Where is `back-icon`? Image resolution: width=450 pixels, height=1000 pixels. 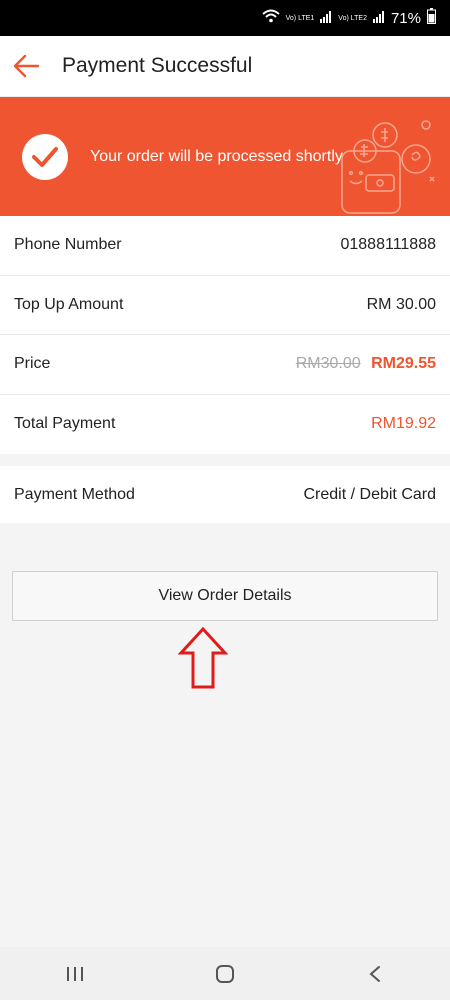 back-icon is located at coordinates (375, 974).